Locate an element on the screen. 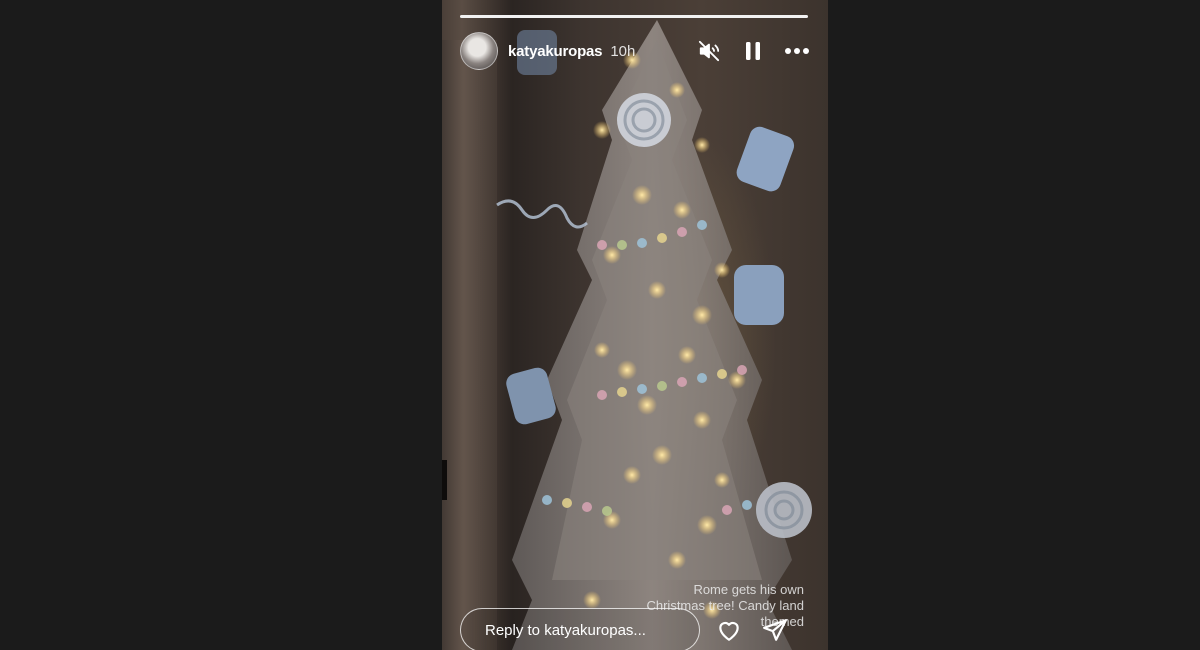 The width and height of the screenshot is (1200, 650). heart-icon is located at coordinates (729, 630).